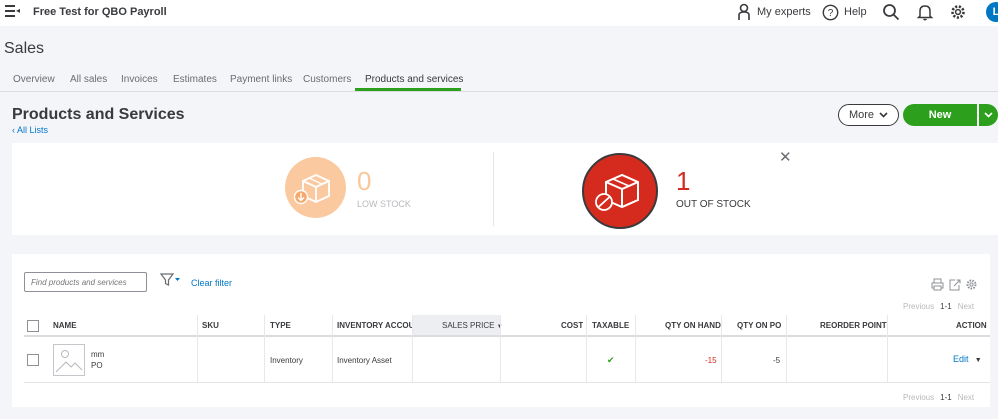 This screenshot has width=998, height=419. Describe the element at coordinates (100, 12) in the screenshot. I see `company-name: Free Test for QBO Payroll` at that location.